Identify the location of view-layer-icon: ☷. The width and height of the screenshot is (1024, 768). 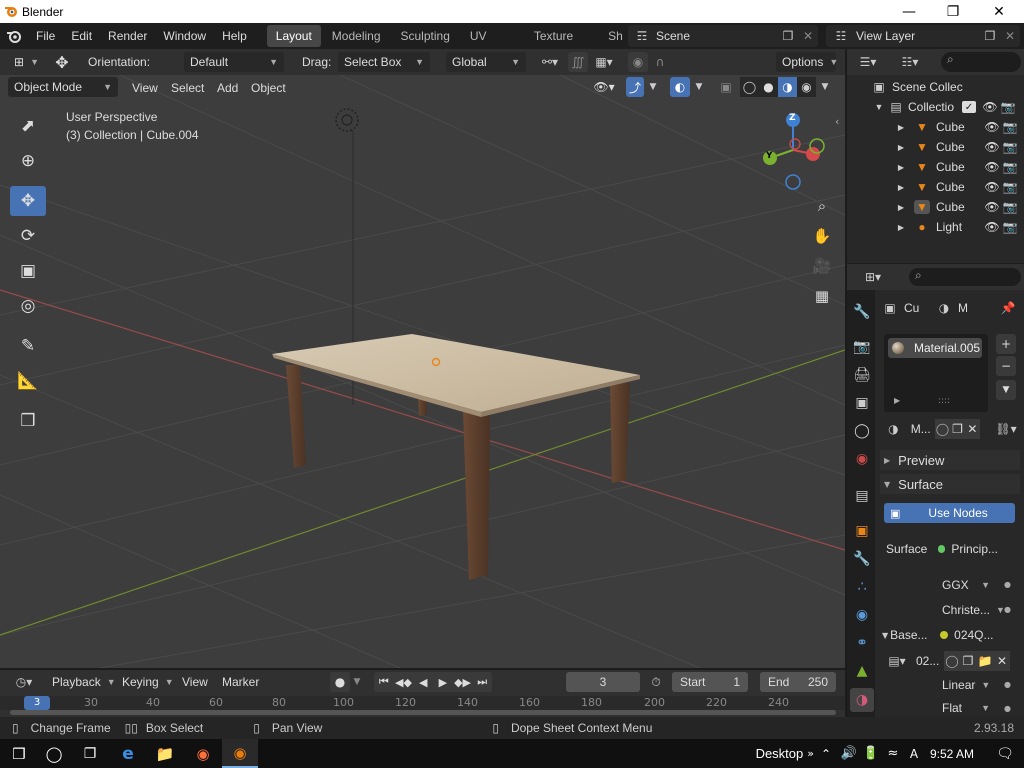
(841, 36).